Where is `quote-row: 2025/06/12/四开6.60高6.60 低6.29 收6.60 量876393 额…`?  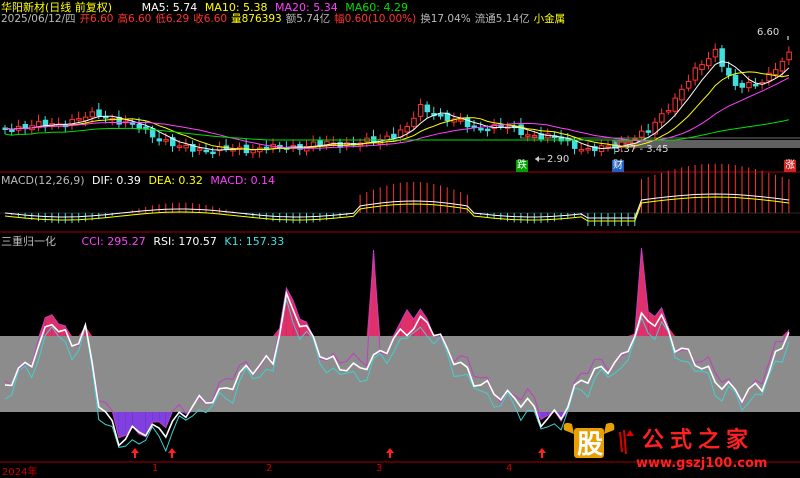 quote-row: 2025/06/12/四开6.60高6.60 低6.29 收6.60 量876393 额… is located at coordinates (285, 19).